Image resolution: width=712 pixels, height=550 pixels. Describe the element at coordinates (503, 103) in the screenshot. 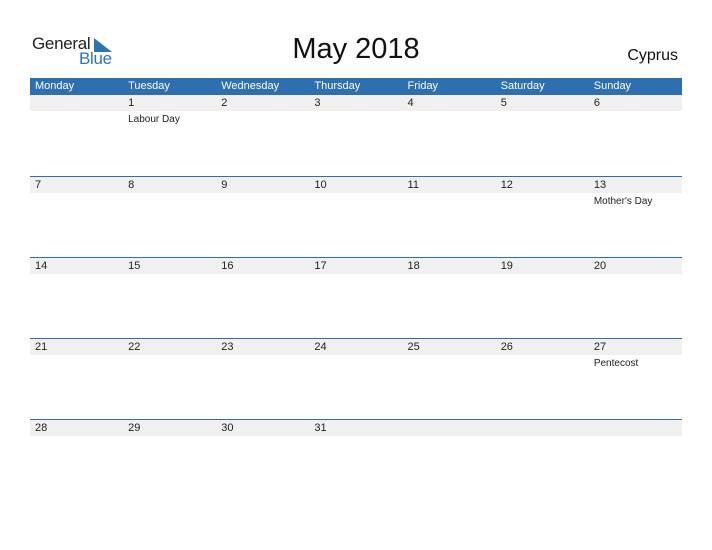

I see `day-number: 5` at that location.